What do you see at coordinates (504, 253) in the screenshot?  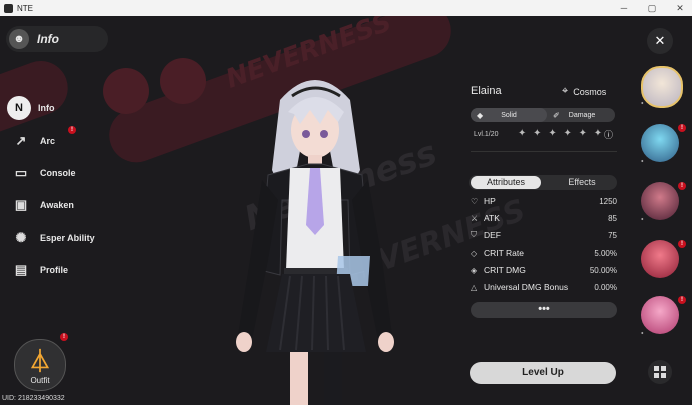 I see `stat-label: CRIT Rate` at bounding box center [504, 253].